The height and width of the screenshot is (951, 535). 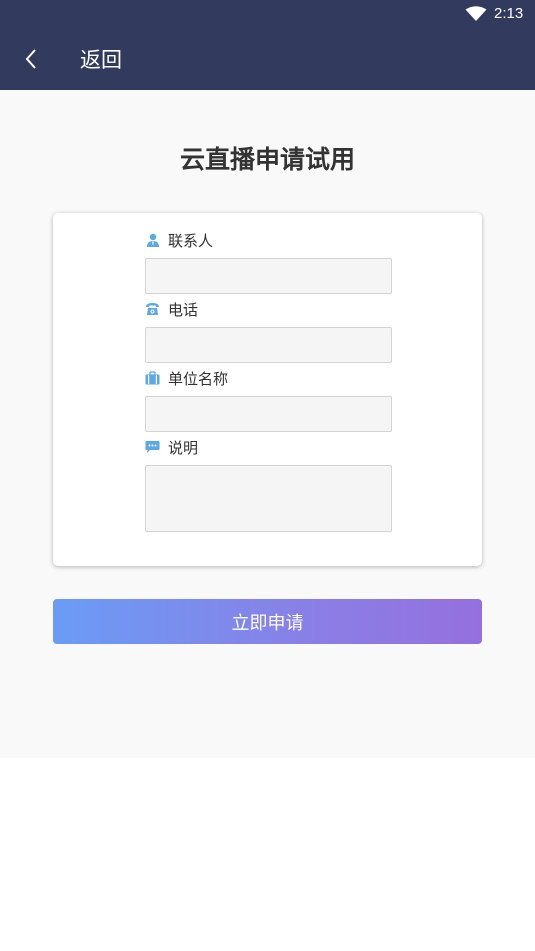 I want to click on phone-icon, so click(x=152, y=309).